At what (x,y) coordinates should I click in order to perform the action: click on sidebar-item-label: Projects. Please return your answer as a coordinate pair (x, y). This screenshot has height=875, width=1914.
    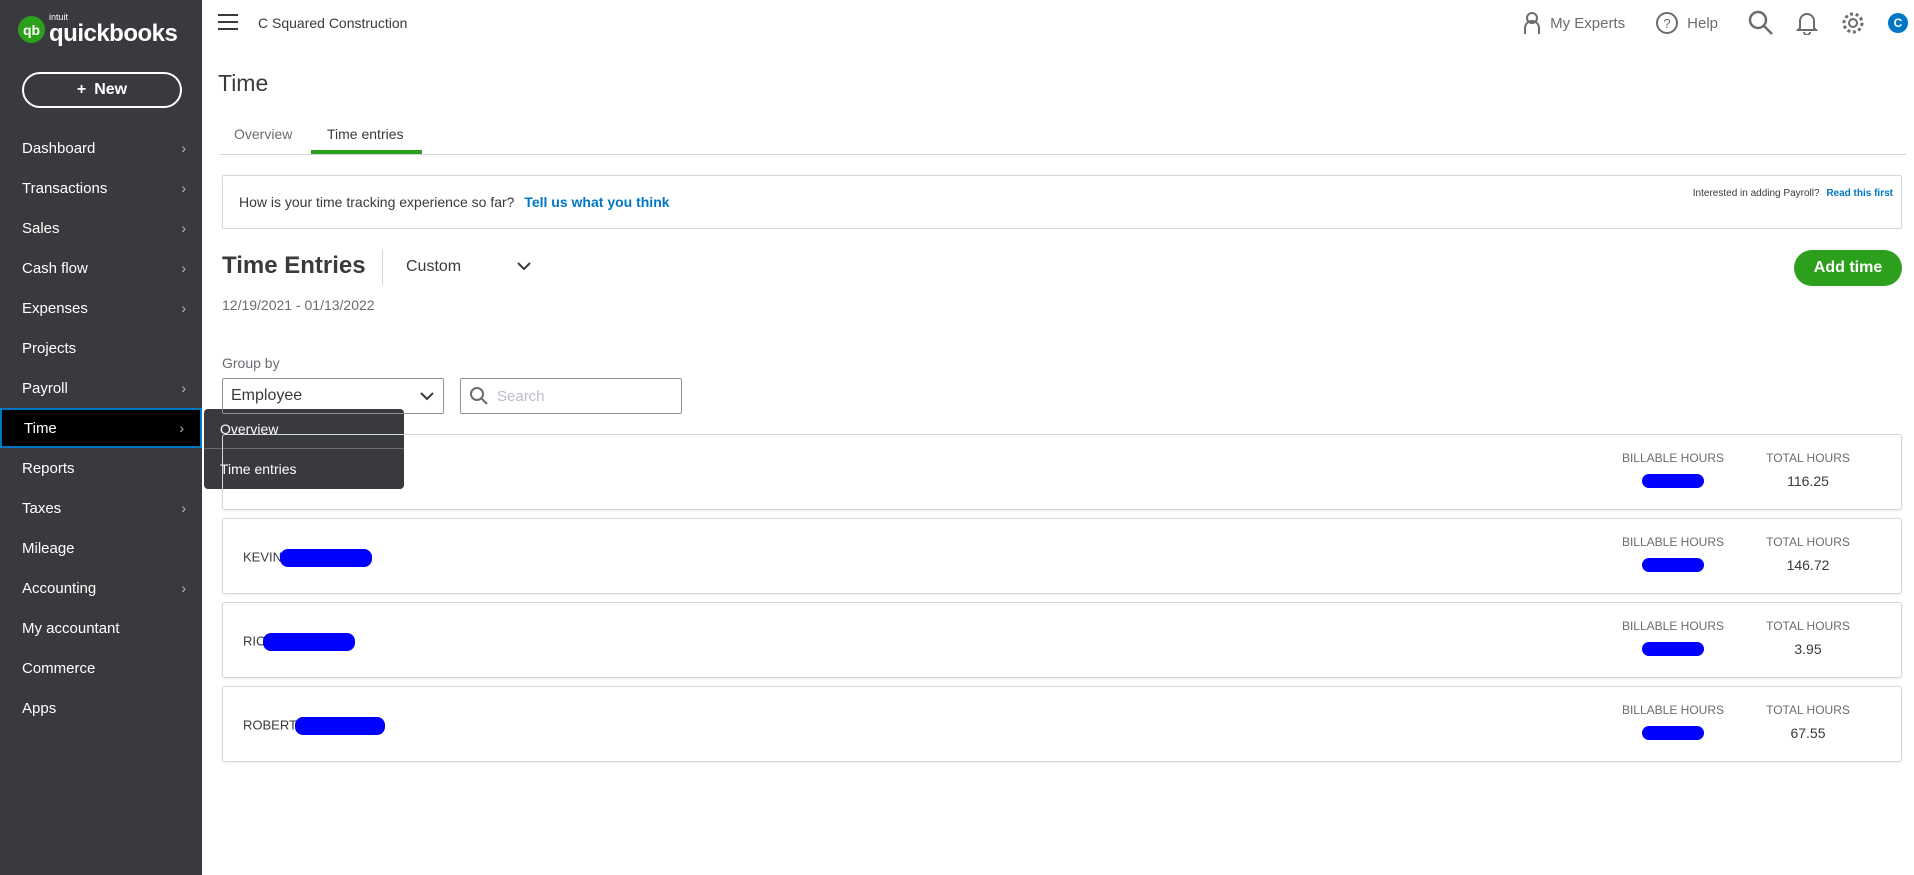
    Looking at the image, I should click on (49, 348).